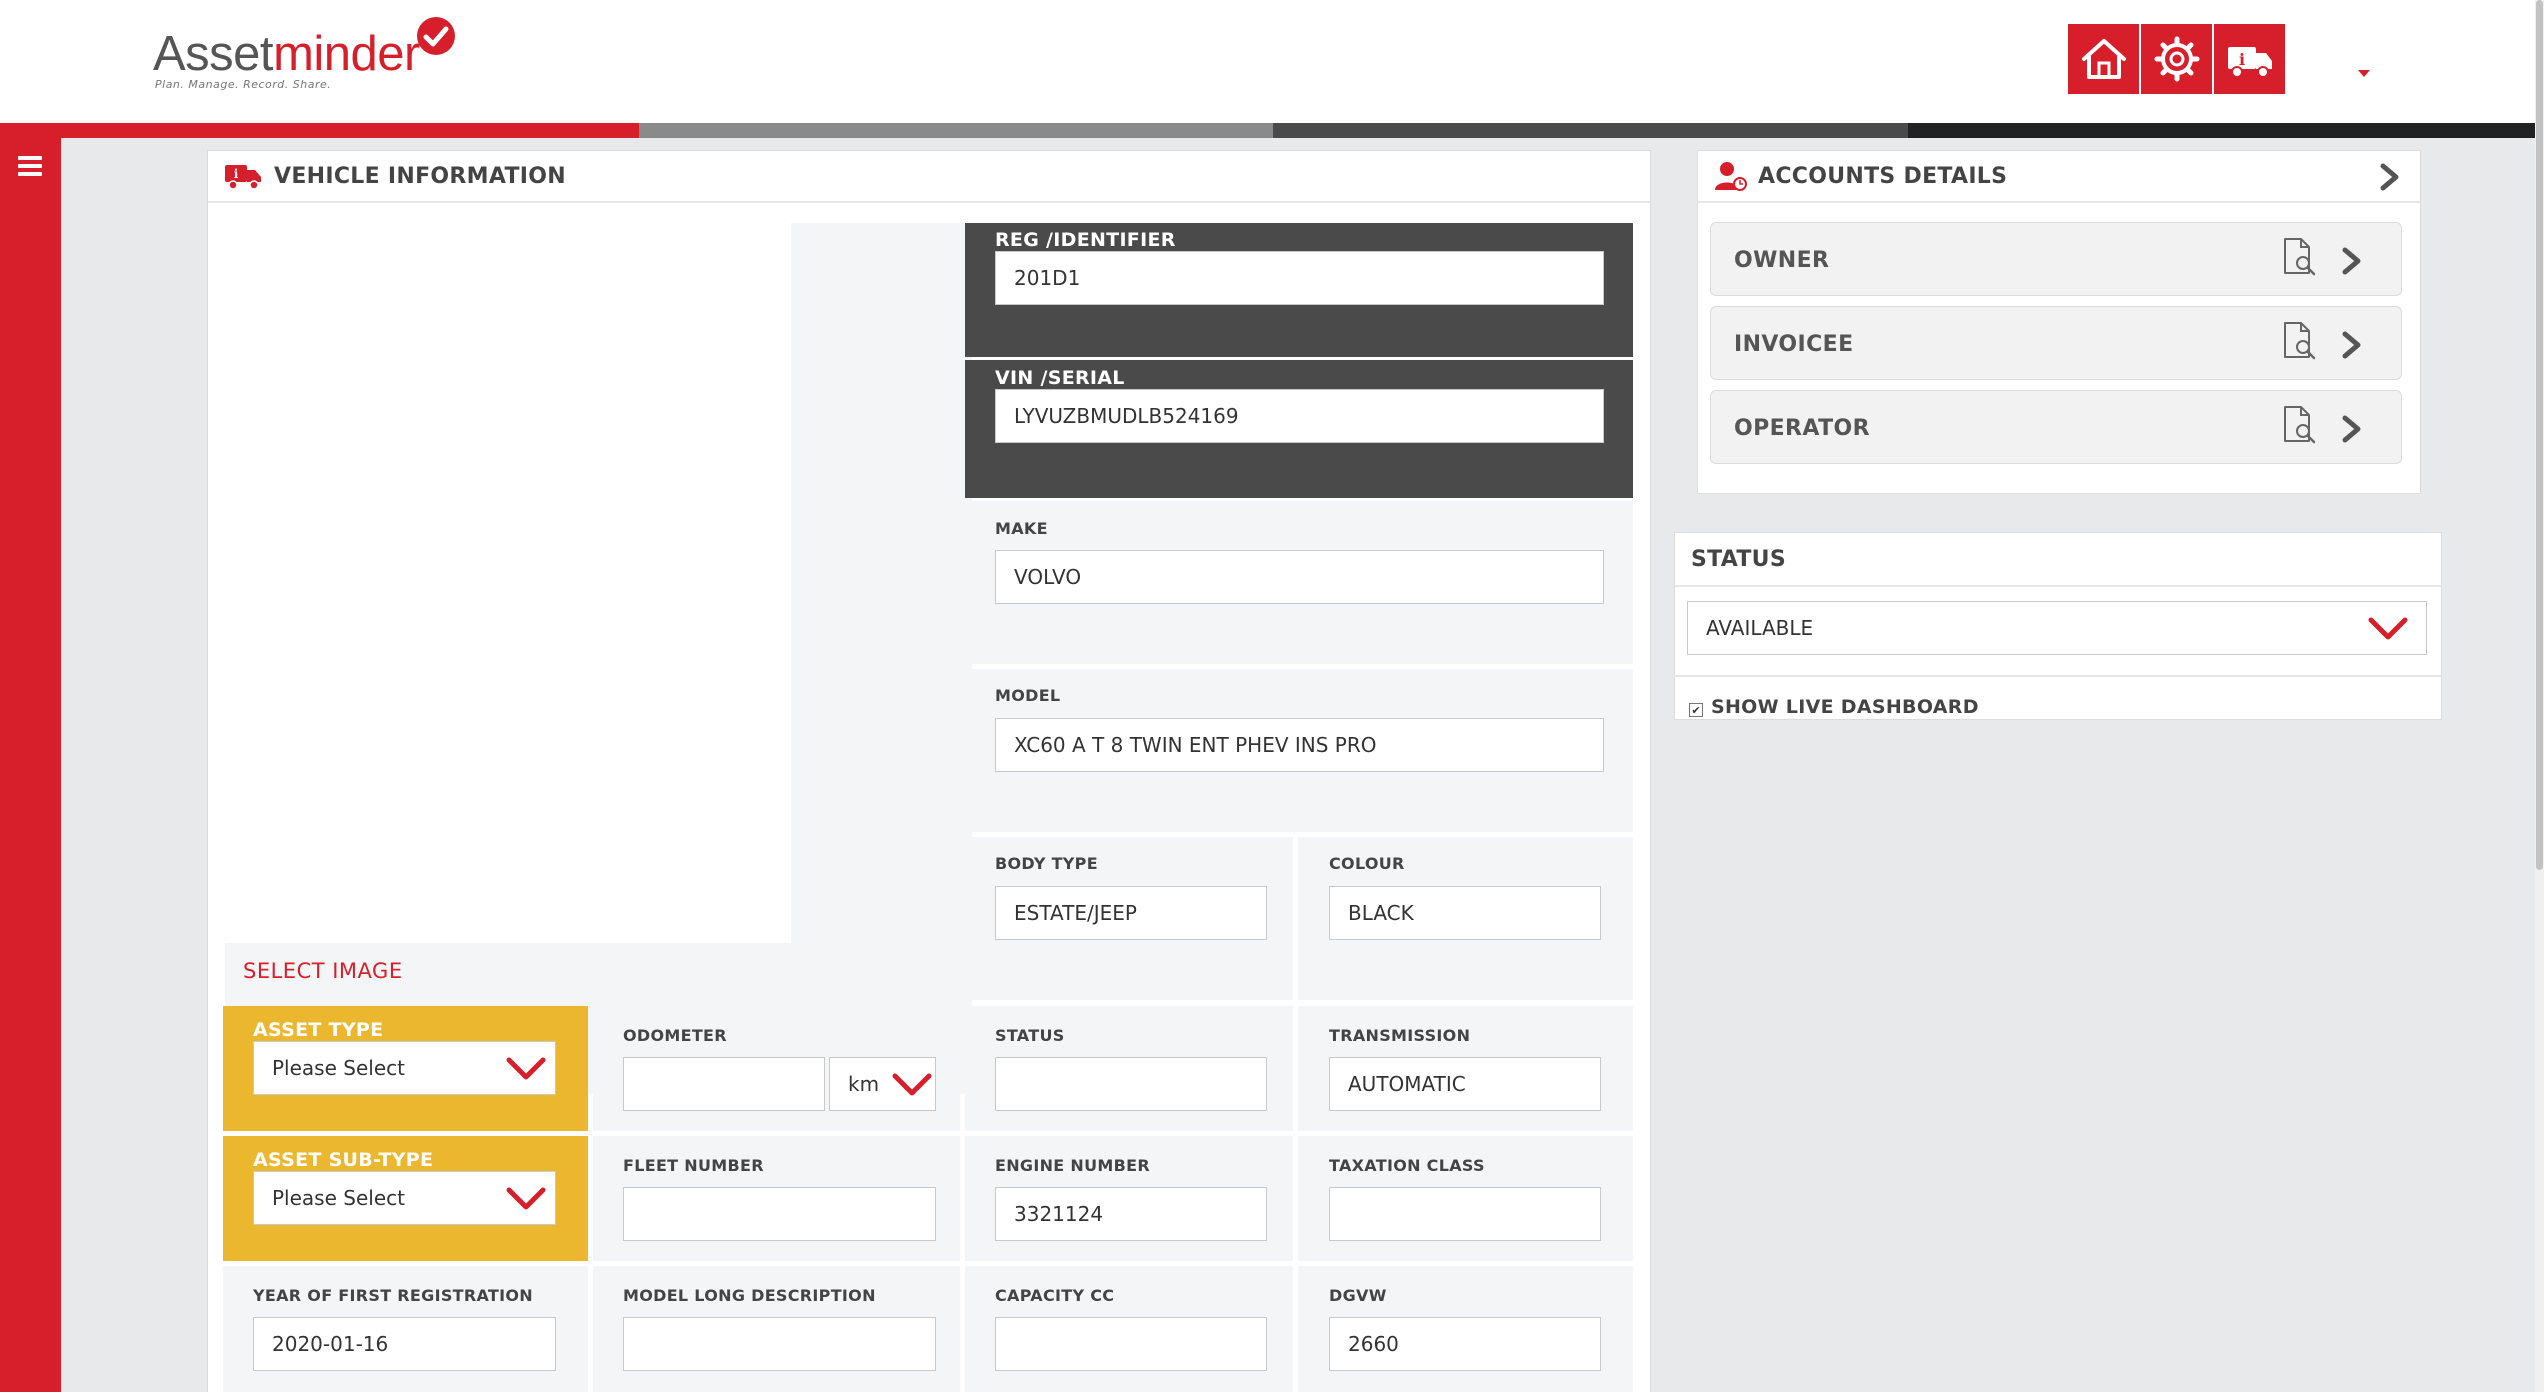 This screenshot has height=1392, width=2544. I want to click on vehicle-panel-header: i VEHICLE INFORMATION, so click(929, 177).